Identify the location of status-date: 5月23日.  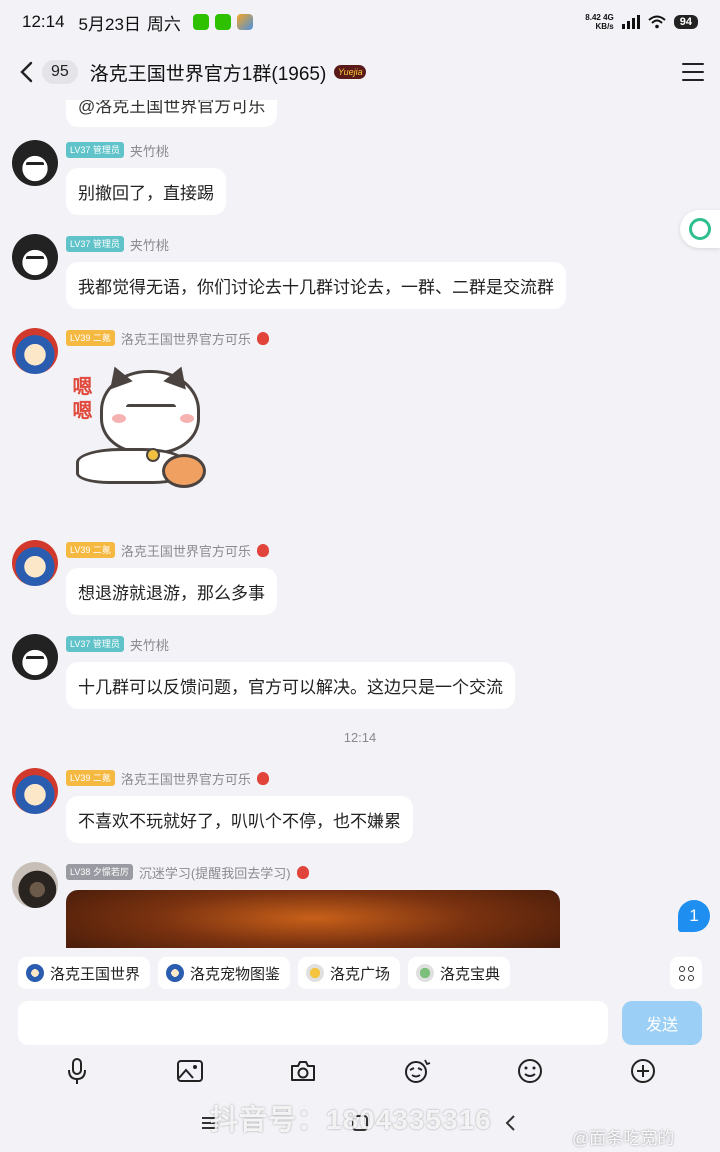
(109, 24).